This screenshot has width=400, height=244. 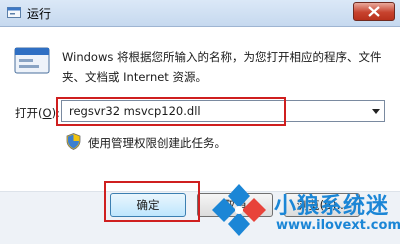 I want to click on watermark-logo-icon, so click(x=239, y=210).